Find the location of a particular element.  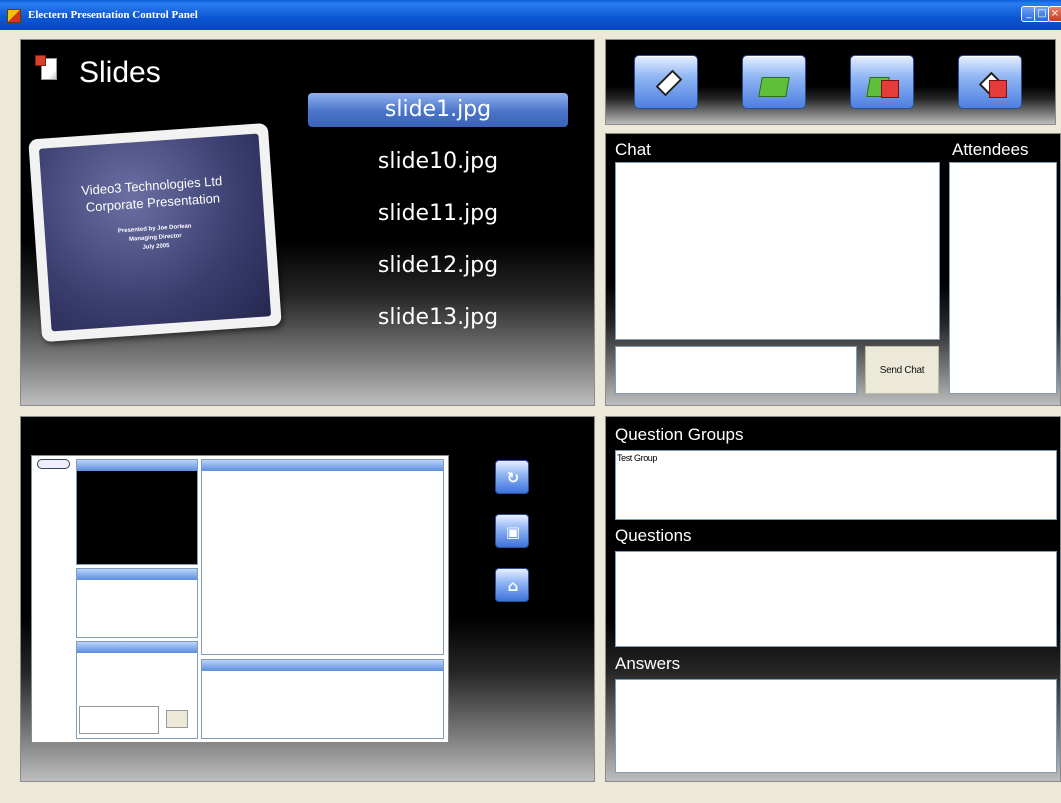

attendees-label: Attendees is located at coordinates (990, 149).